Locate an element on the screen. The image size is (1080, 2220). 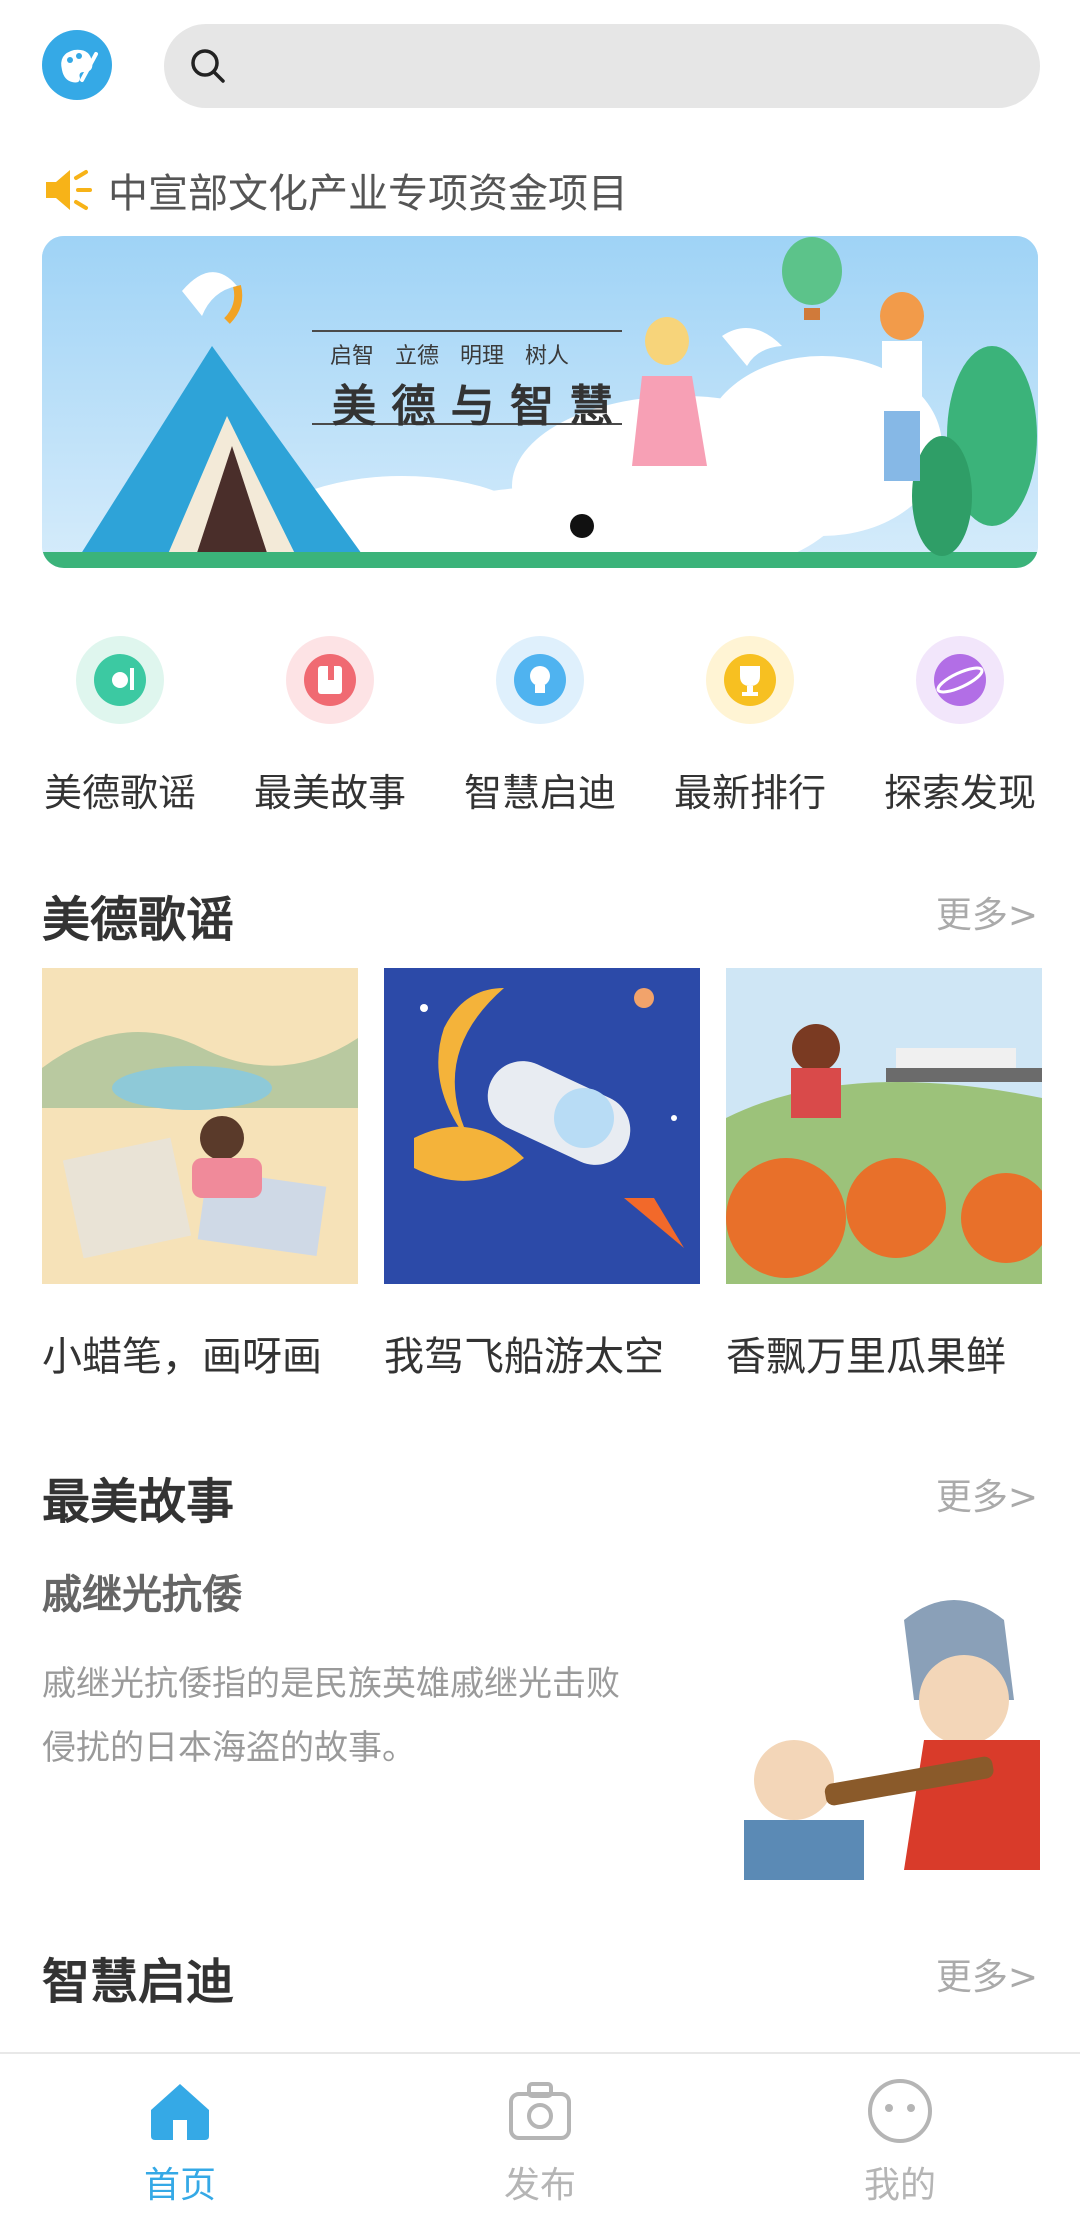
bottom-tab-bar: 首页 发布 我的 is located at coordinates (540, 2136).